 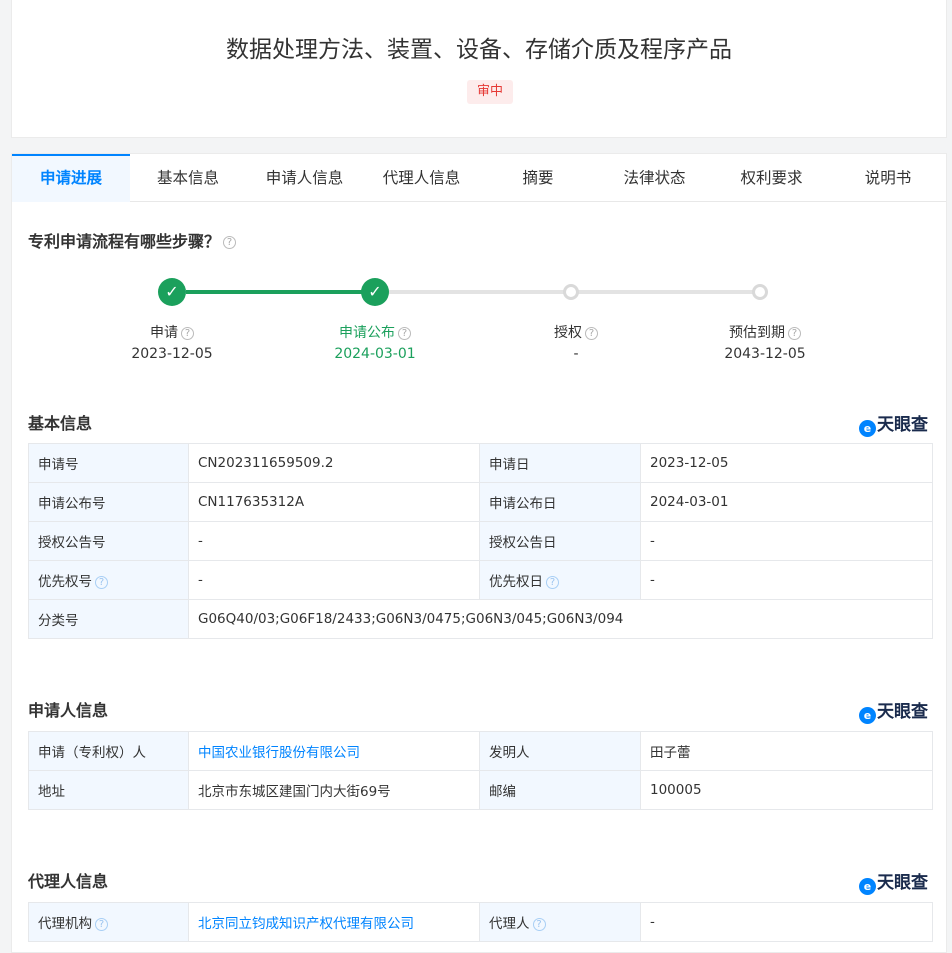 I want to click on field-key-text: 优先权日, so click(x=516, y=582).